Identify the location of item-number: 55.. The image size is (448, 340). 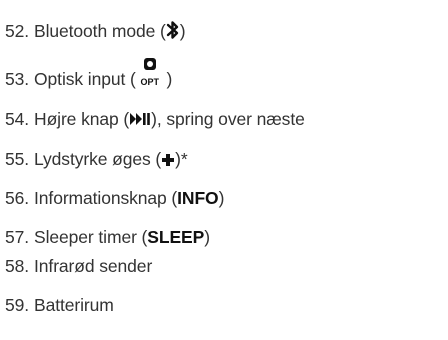
(17, 159).